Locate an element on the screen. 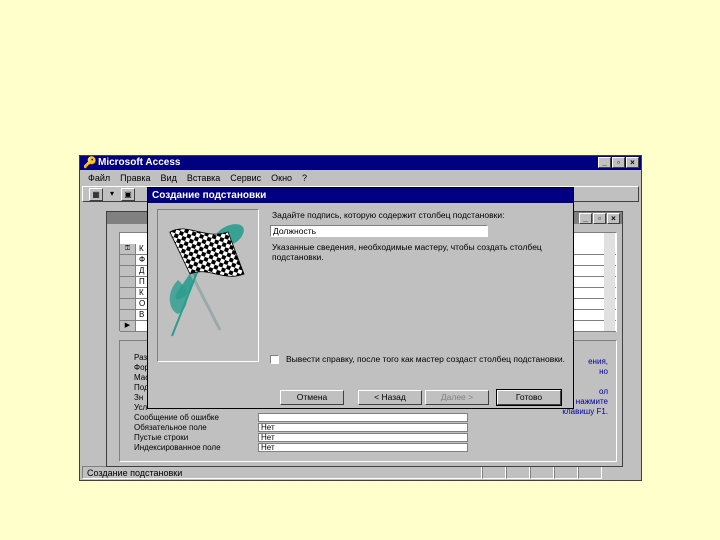 This screenshot has height=540, width=720. menu-insert: Вставка is located at coordinates (203, 178).